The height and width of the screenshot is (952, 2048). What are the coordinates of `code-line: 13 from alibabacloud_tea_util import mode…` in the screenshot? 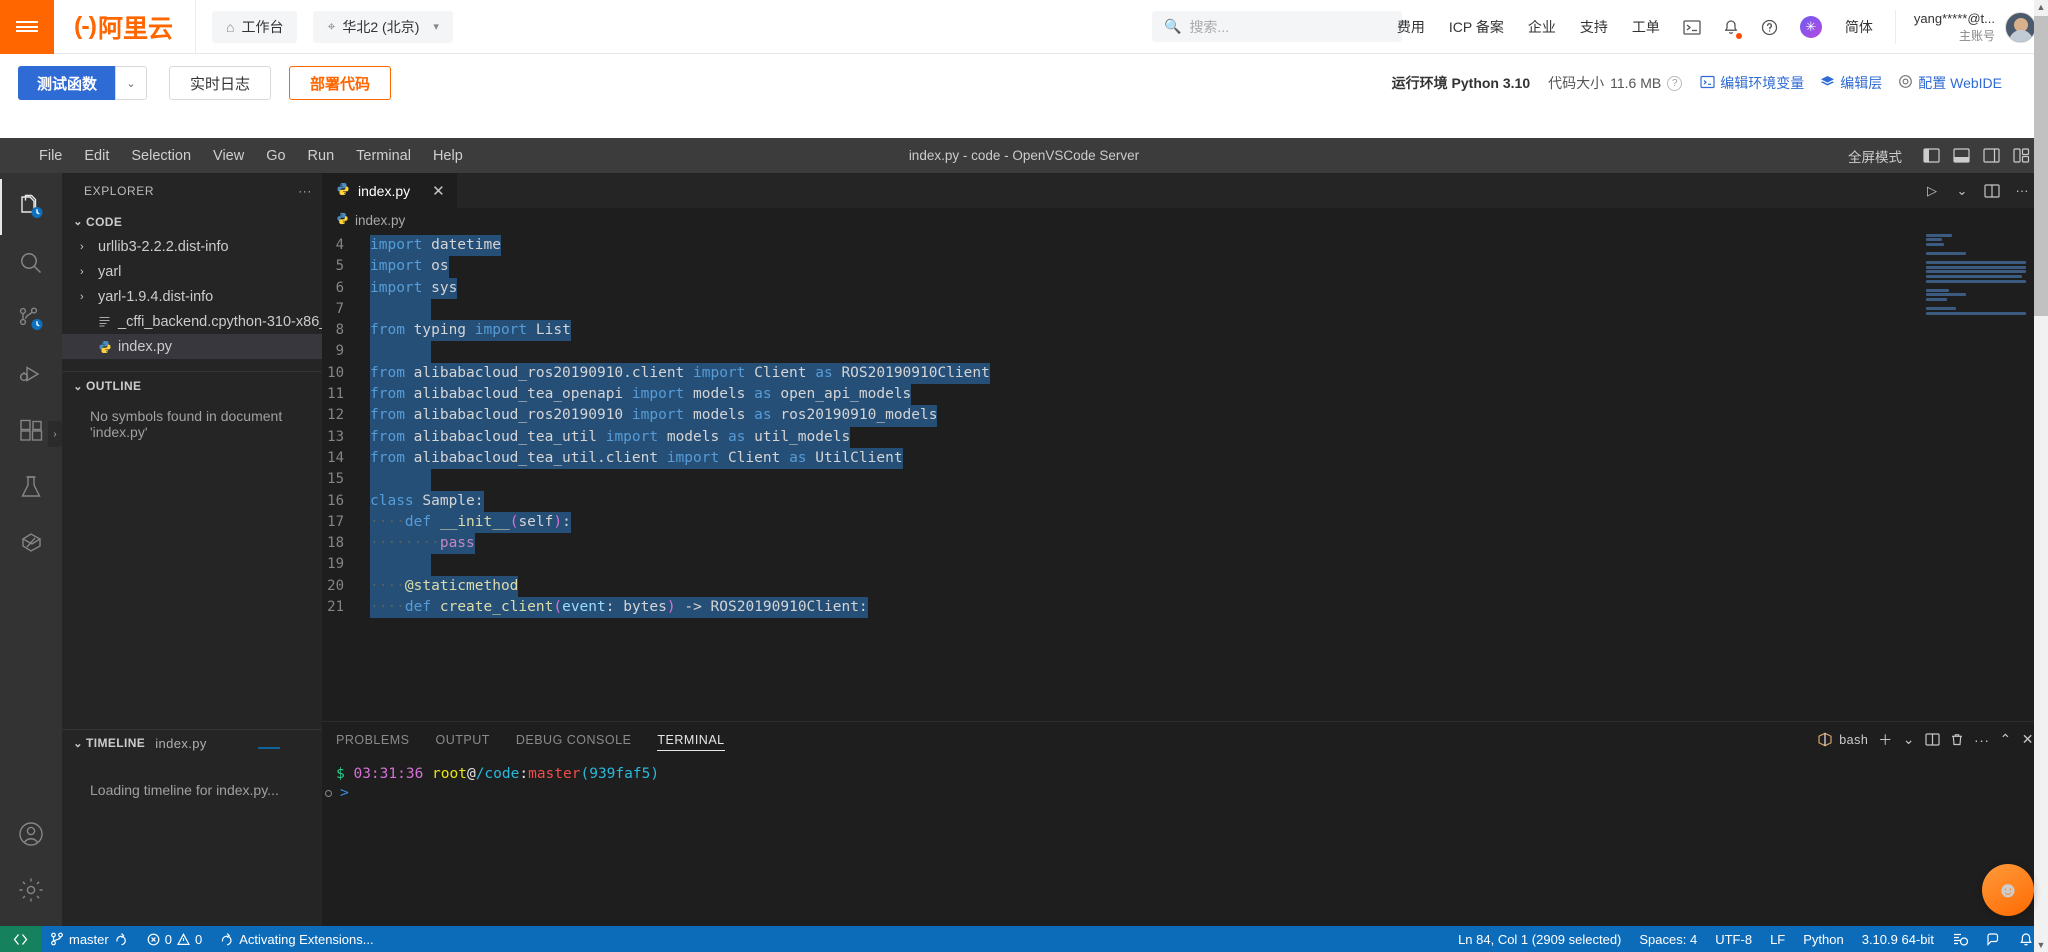 It's located at (1185, 437).